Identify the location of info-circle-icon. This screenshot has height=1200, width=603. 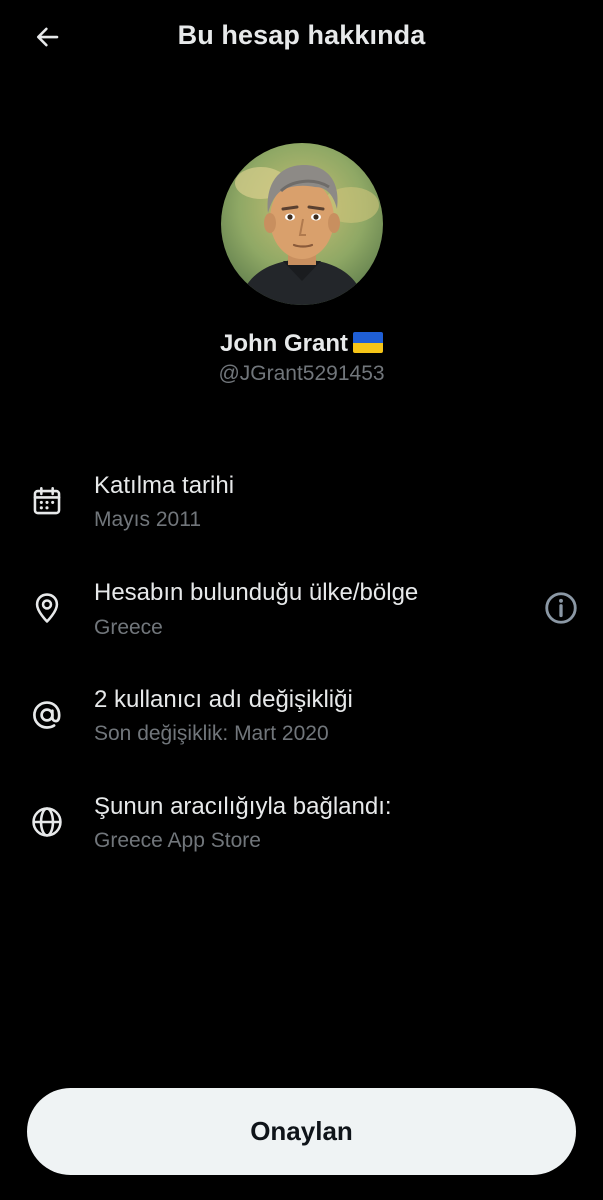
(561, 608).